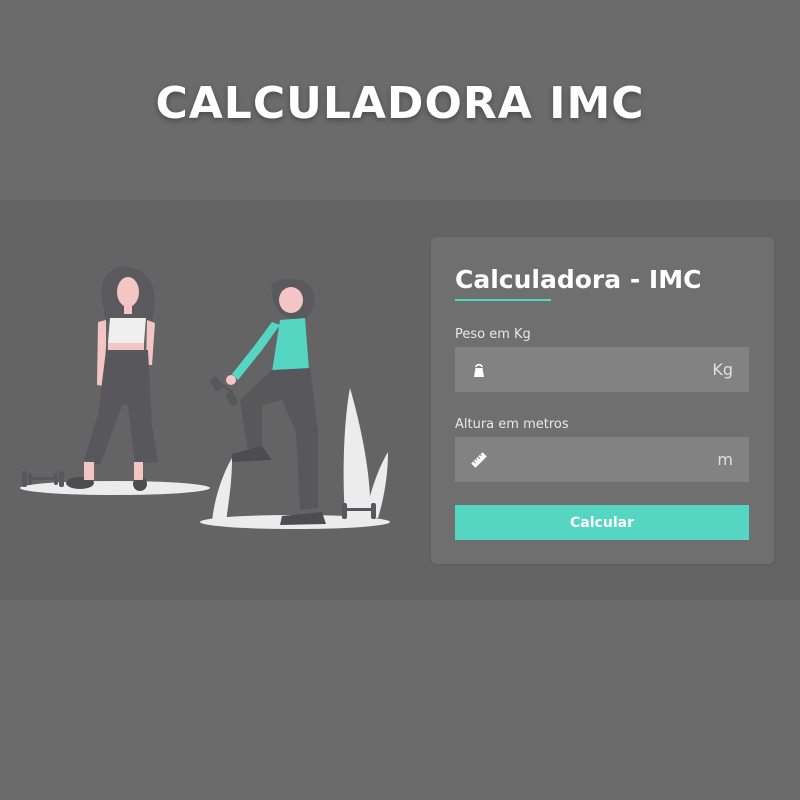  I want to click on height-field: m, so click(602, 459).